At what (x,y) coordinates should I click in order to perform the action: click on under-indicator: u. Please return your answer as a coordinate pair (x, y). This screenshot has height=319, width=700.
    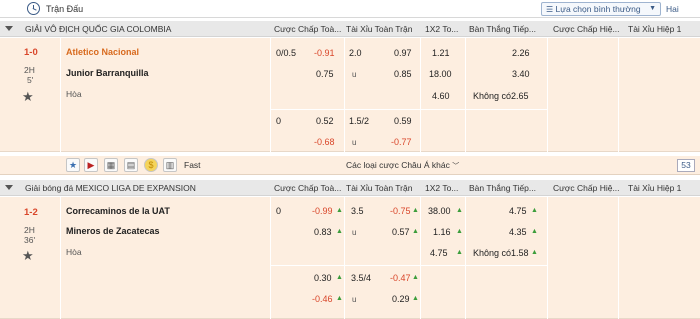
    Looking at the image, I should click on (354, 232).